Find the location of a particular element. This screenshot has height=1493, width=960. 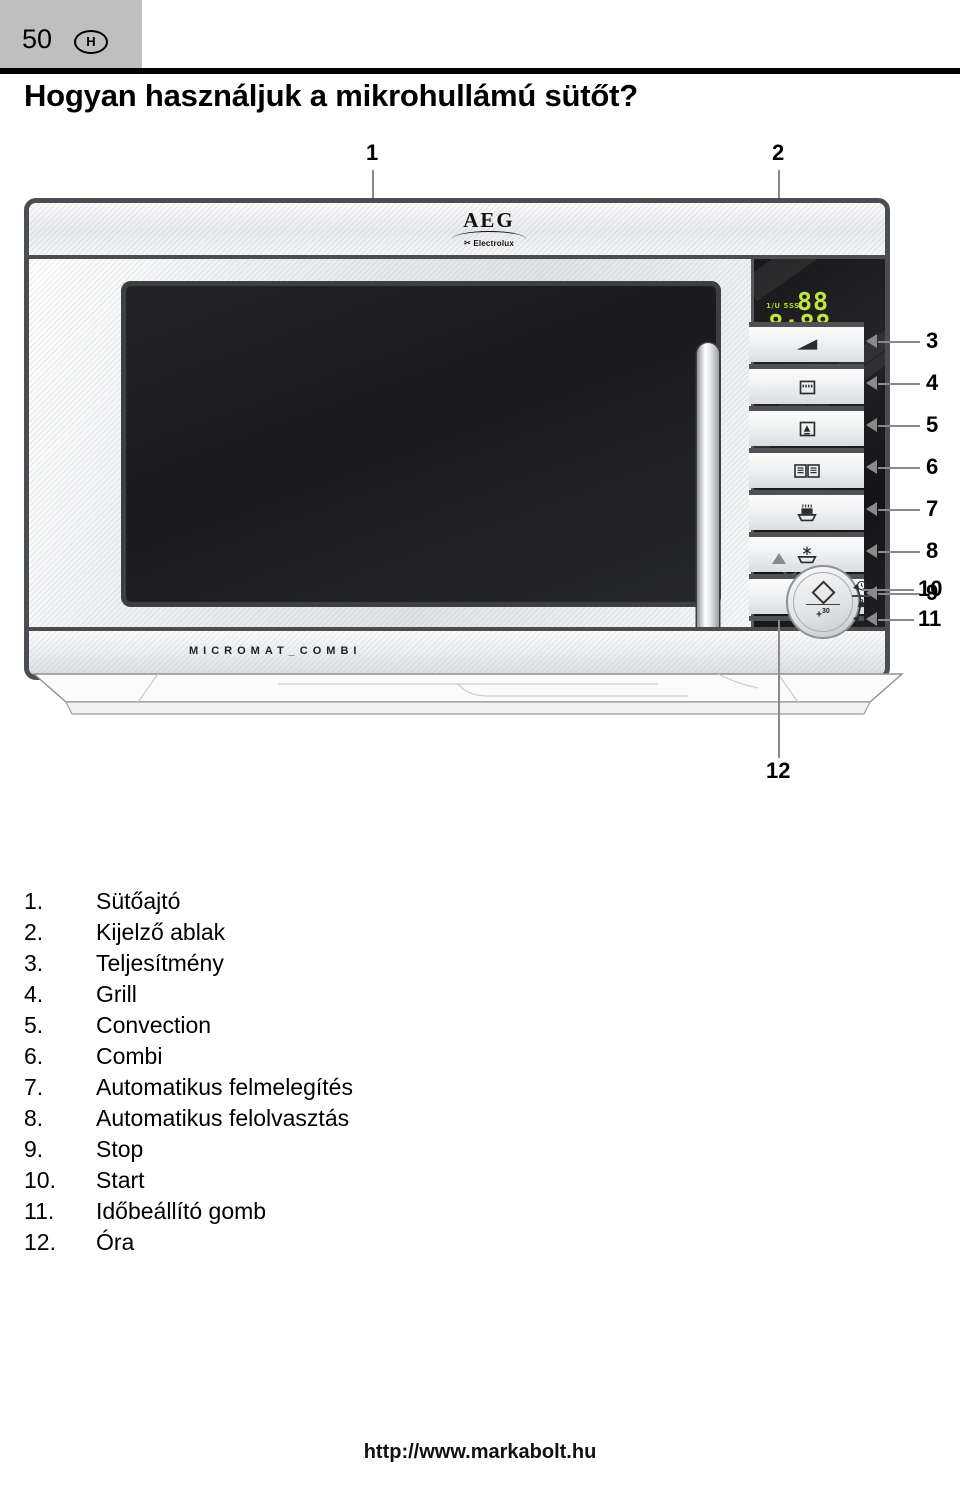

start-knob-inner: +30 is located at coordinates (823, 602).